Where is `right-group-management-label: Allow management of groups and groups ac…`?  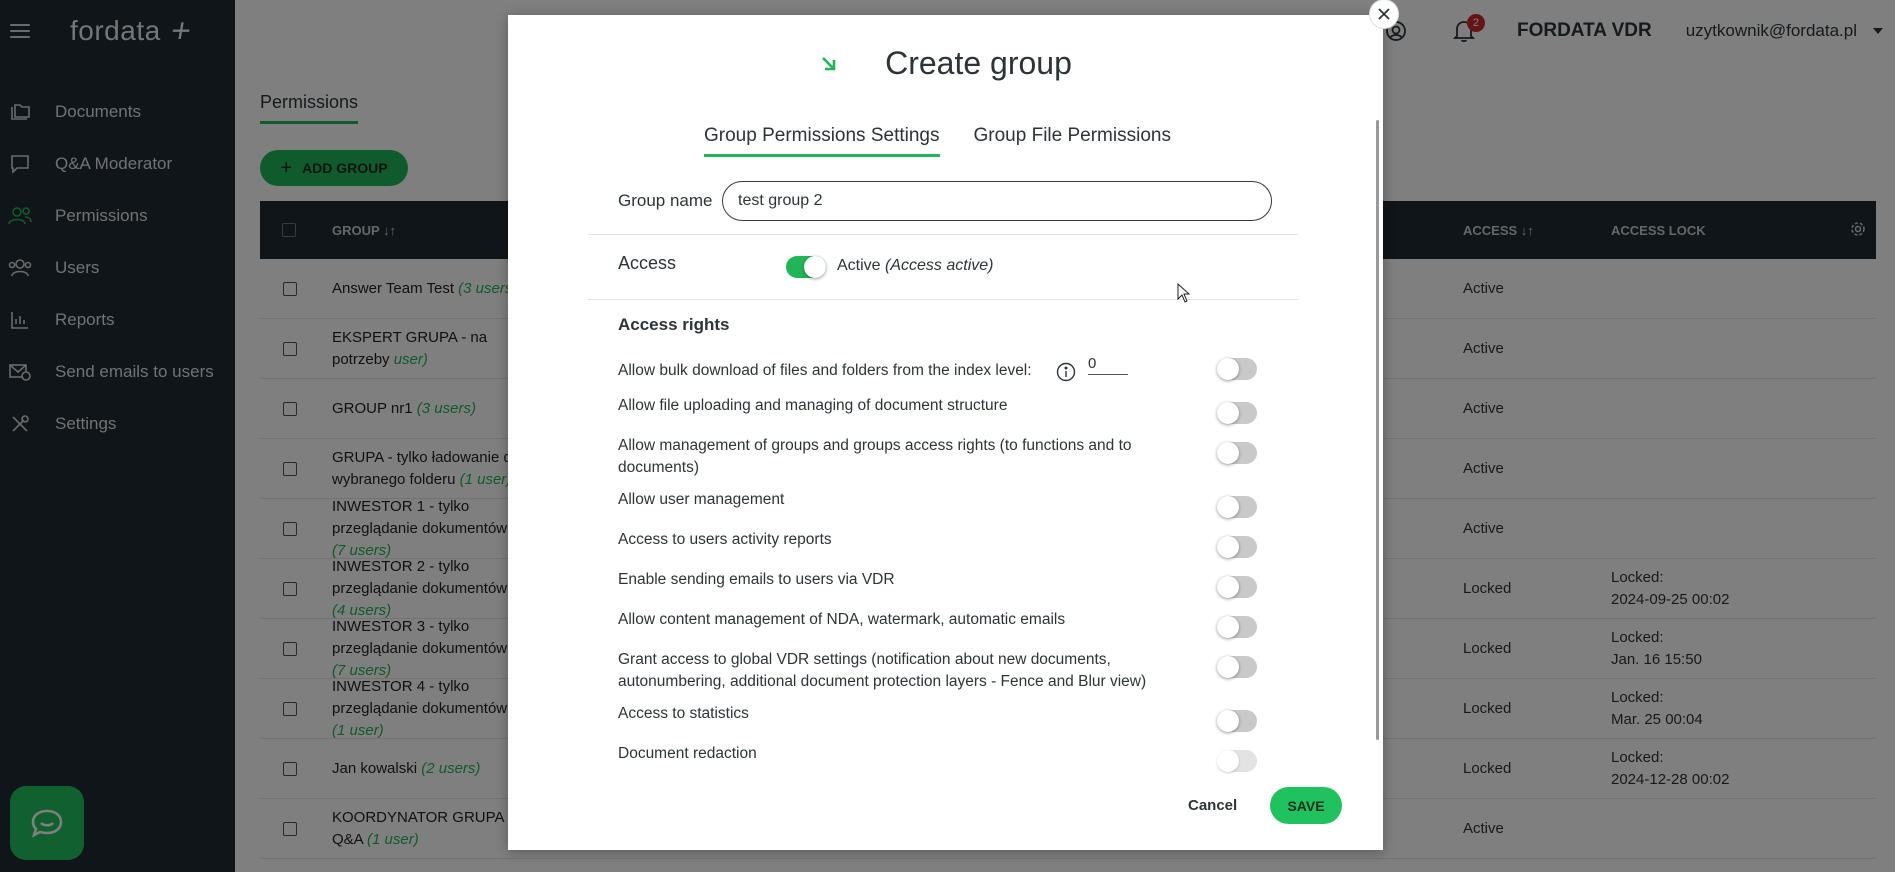
right-group-management-label: Allow management of groups and groups ac… is located at coordinates (875, 456).